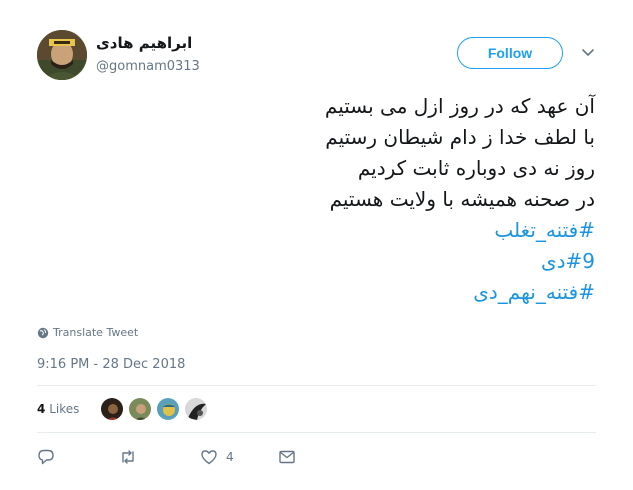  I want to click on tweet-line: آن عهد که در روز ازل می بستیم, so click(459, 106).